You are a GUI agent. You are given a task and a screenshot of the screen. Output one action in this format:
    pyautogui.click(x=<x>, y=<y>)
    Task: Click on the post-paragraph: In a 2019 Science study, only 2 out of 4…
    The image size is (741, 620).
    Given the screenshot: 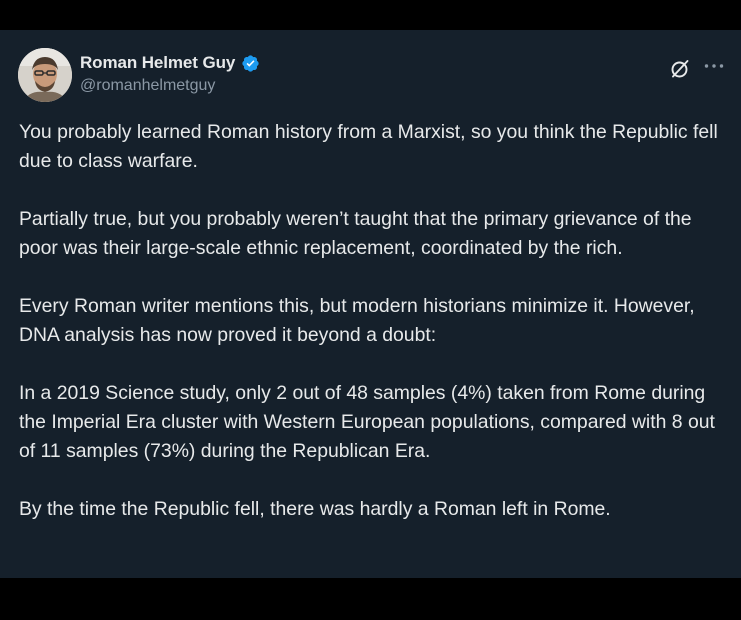 What is the action you would take?
    pyautogui.click(x=367, y=422)
    